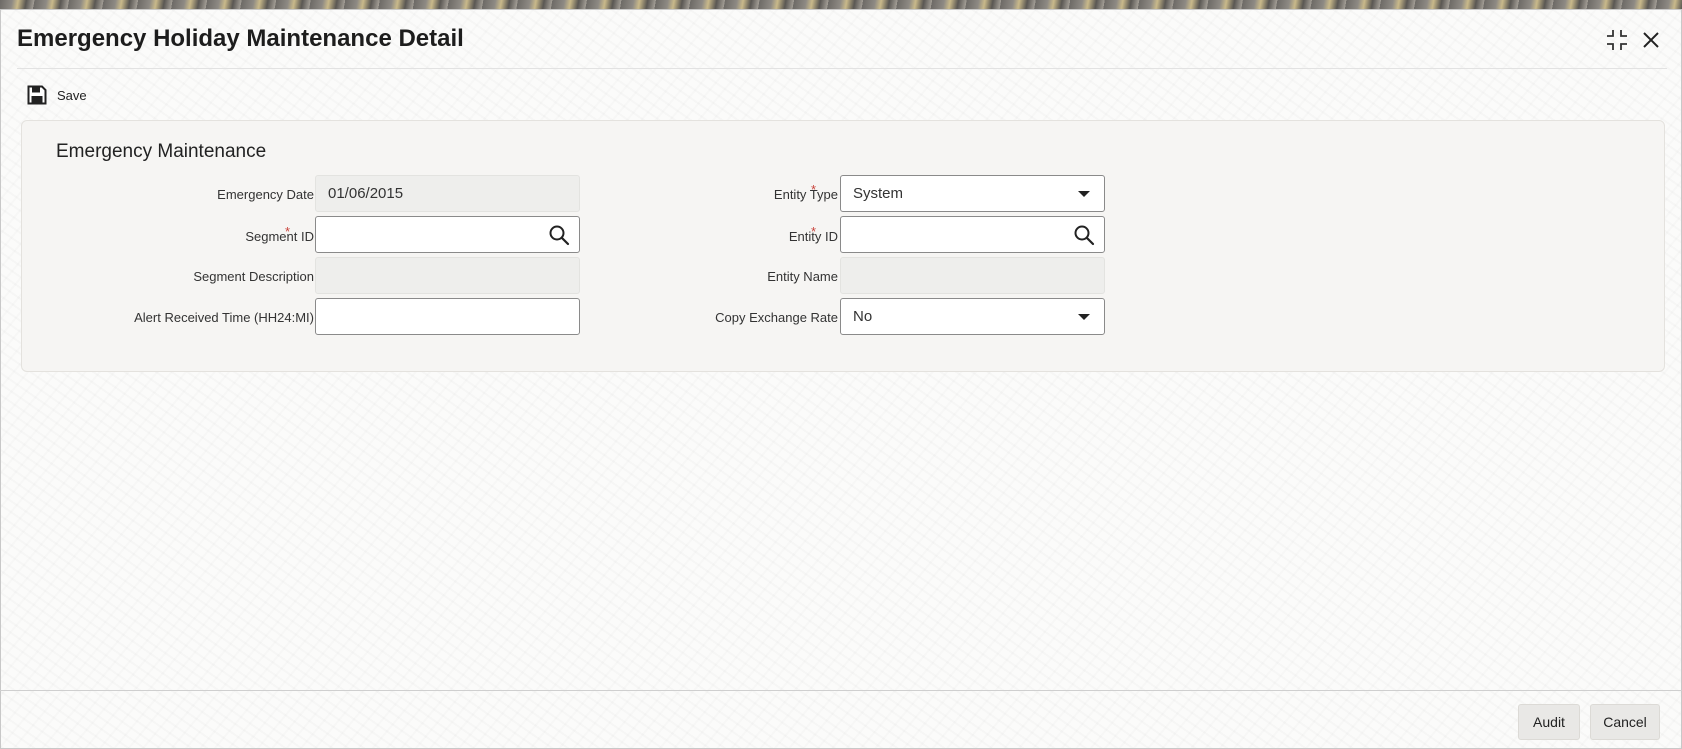 The width and height of the screenshot is (1682, 749). I want to click on save-button-label: Save, so click(72, 95).